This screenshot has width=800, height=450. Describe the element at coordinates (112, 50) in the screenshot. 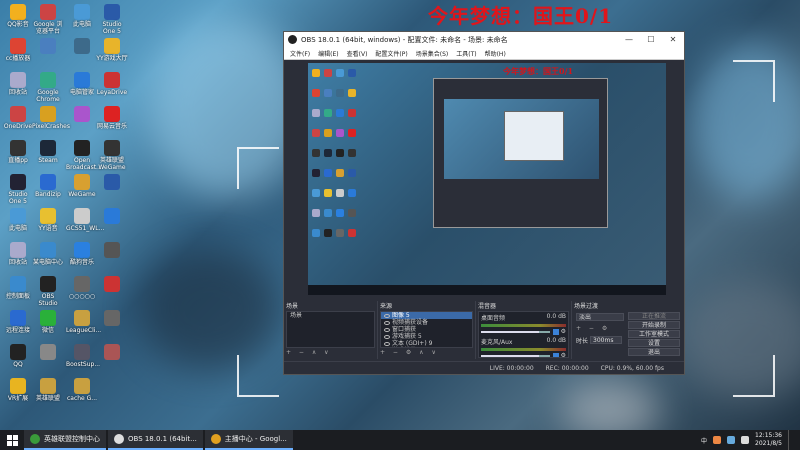

I see `desktop-icon: YY游戏大厅` at that location.